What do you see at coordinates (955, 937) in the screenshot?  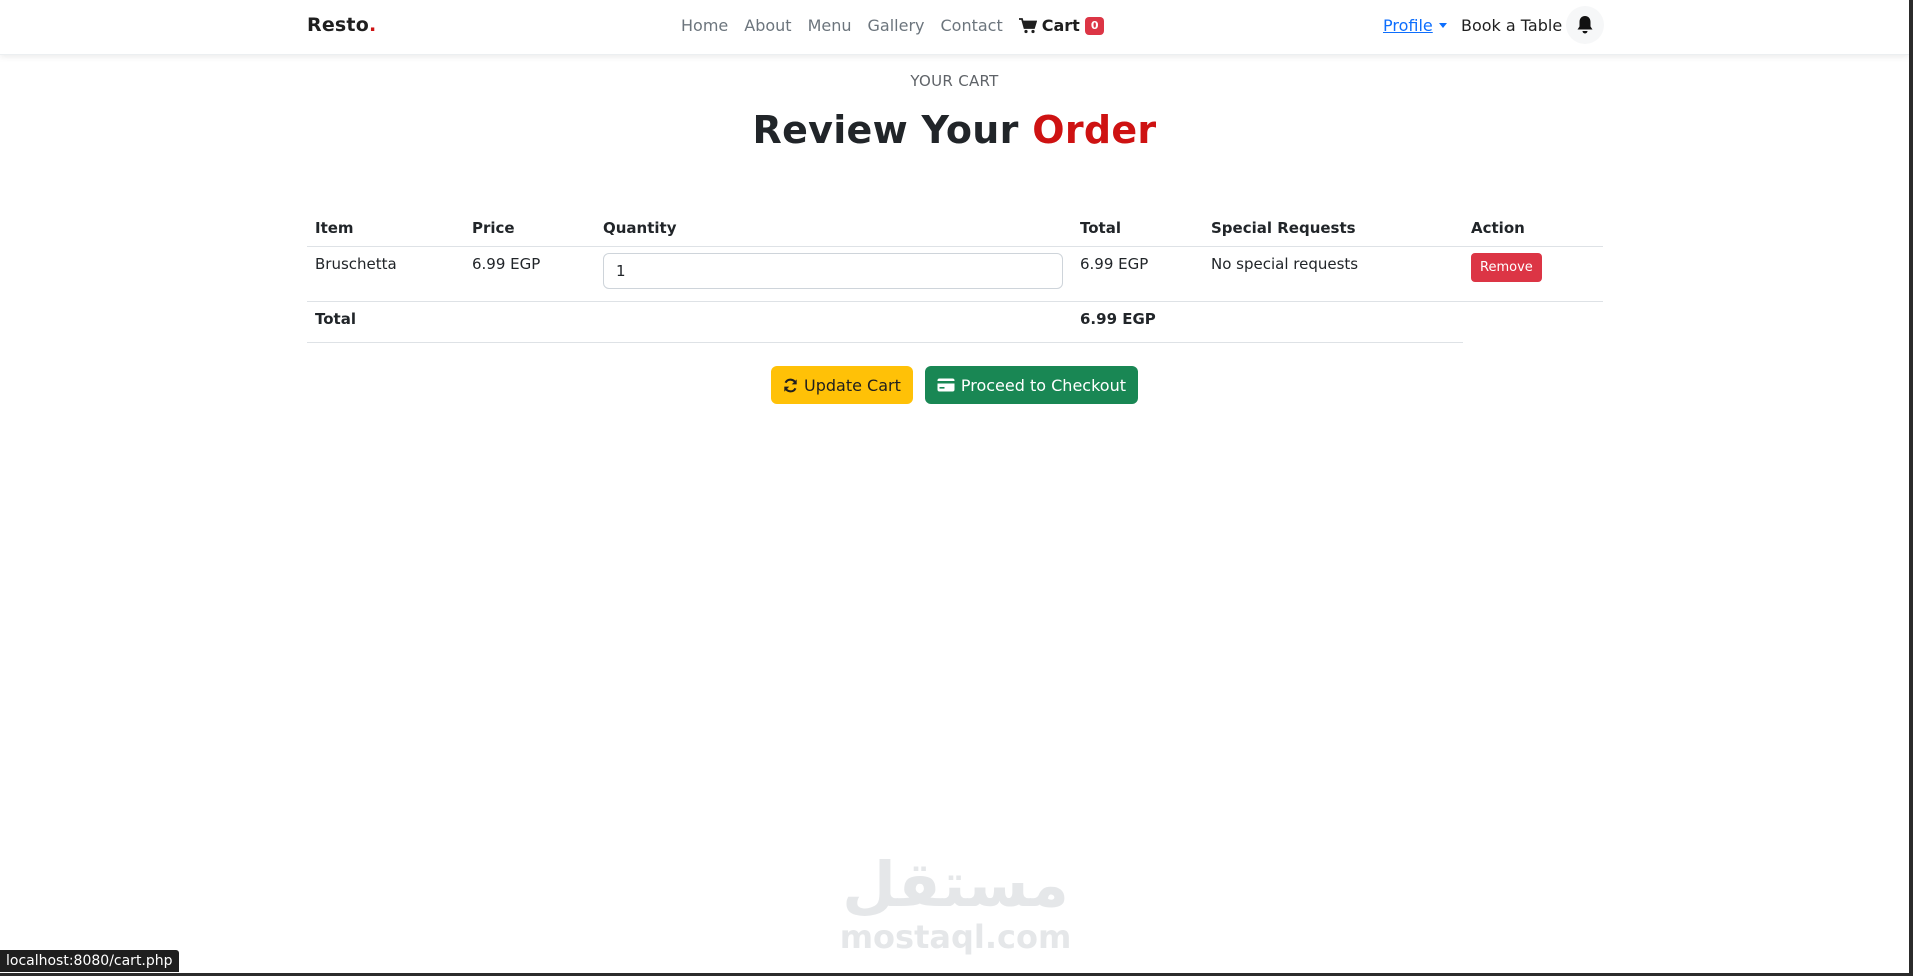 I see `watermark-latin: mostaql.com` at bounding box center [955, 937].